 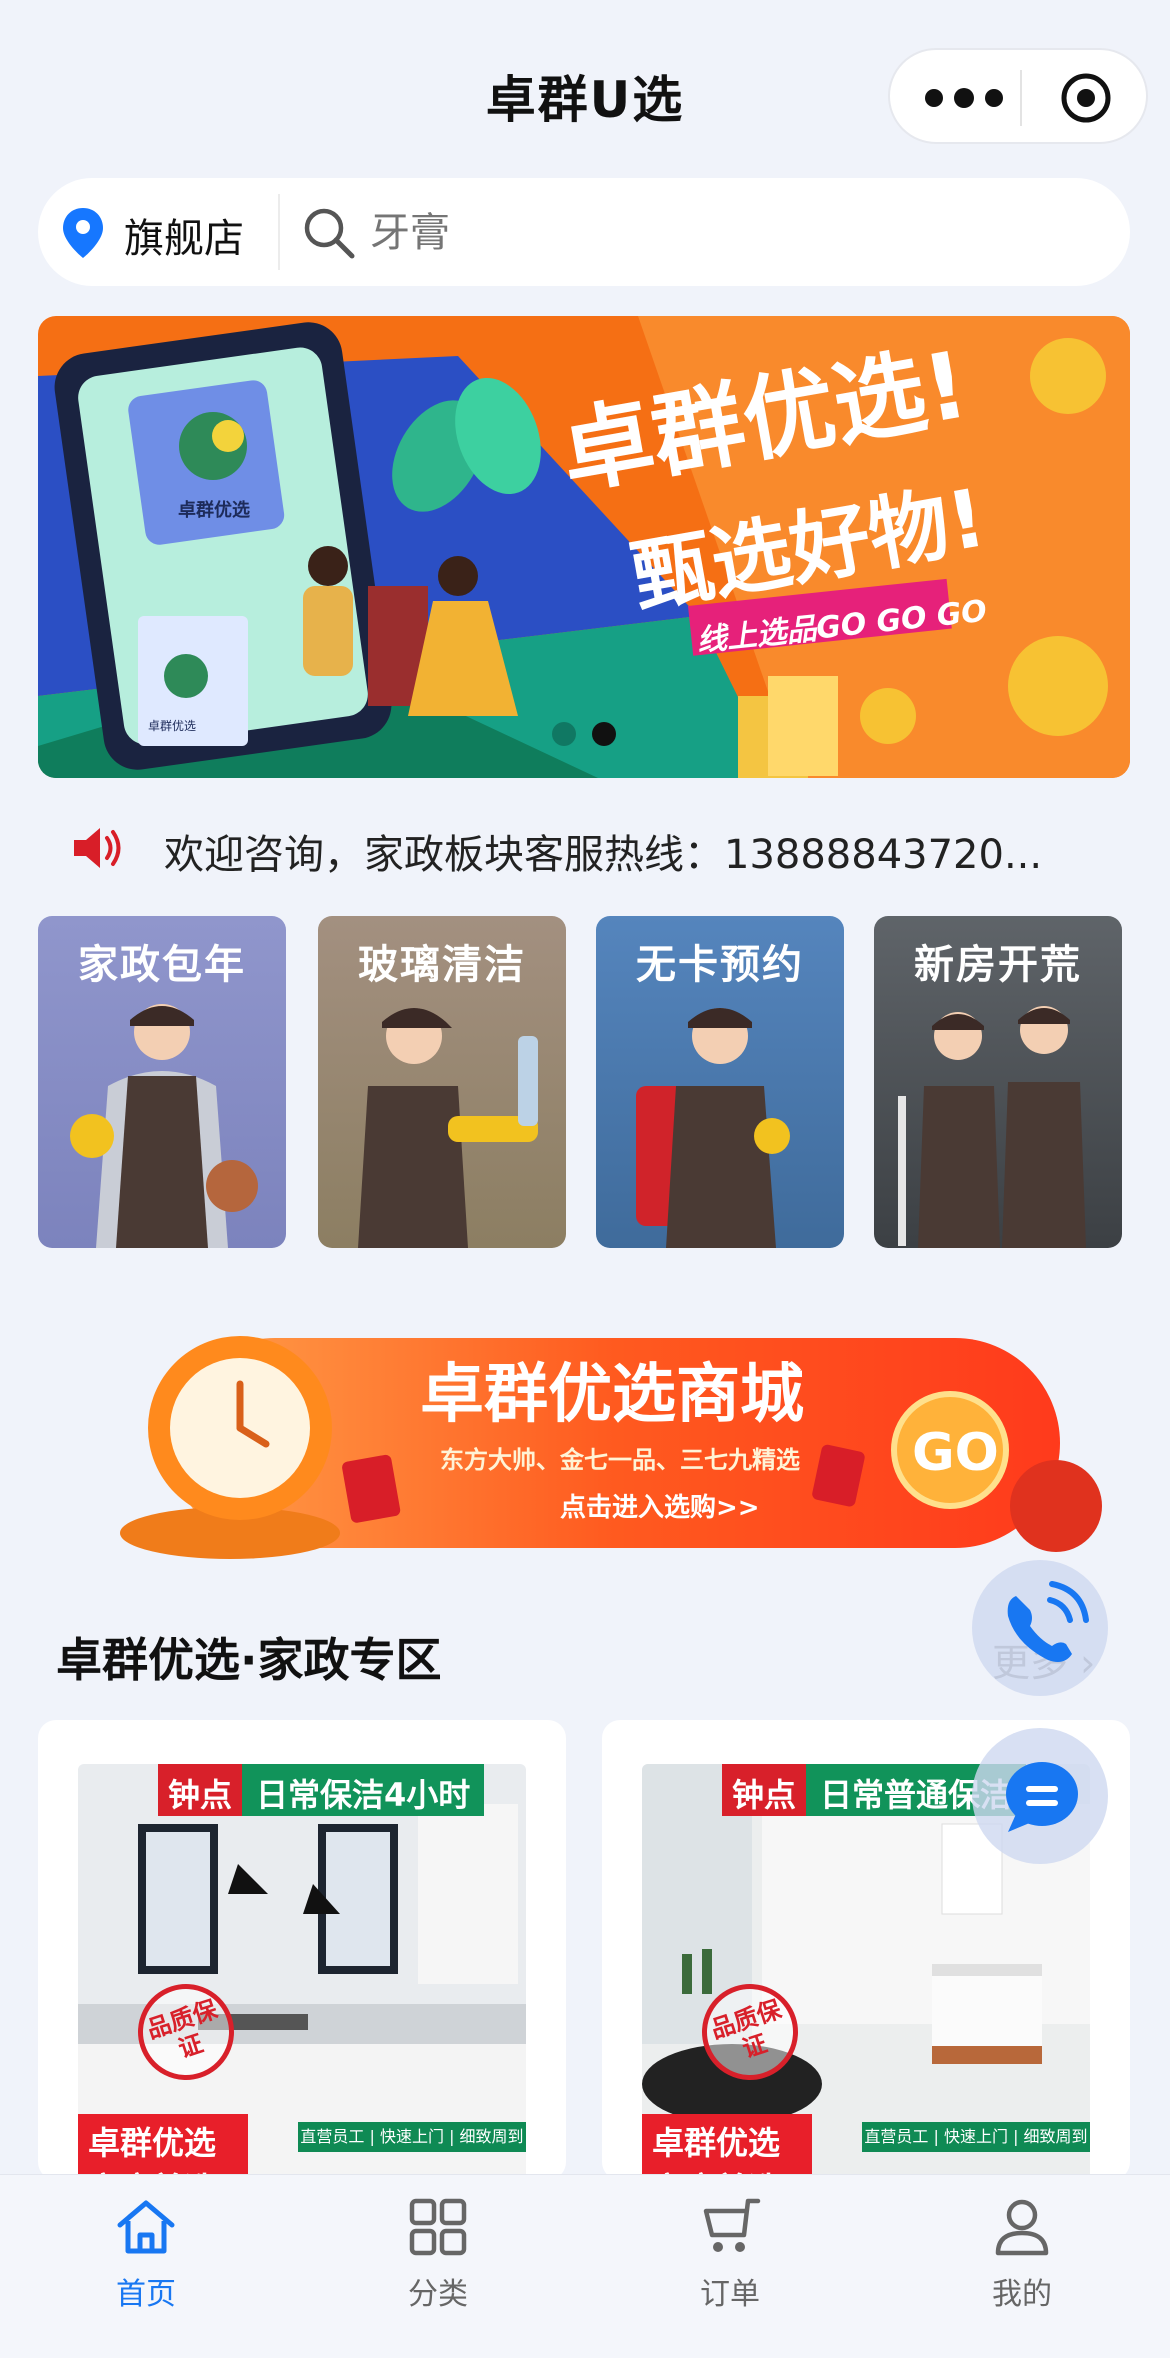 I want to click on bottom-tab-bar: 首页 分类 订单 我的, so click(x=585, y=2266).